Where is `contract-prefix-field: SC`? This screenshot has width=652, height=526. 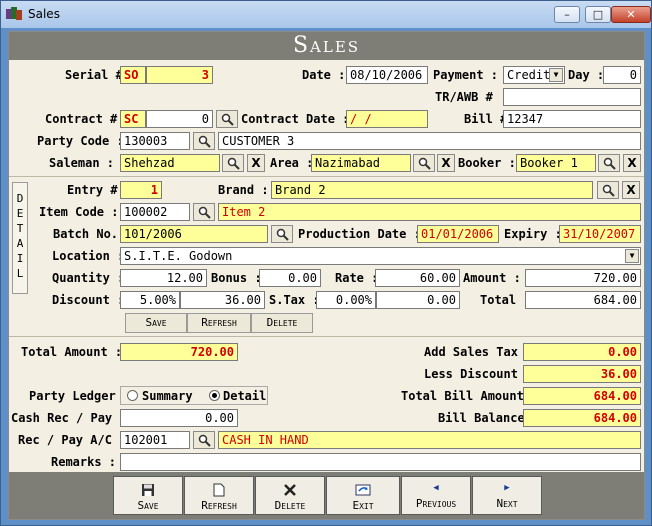
contract-prefix-field: SC is located at coordinates (133, 119).